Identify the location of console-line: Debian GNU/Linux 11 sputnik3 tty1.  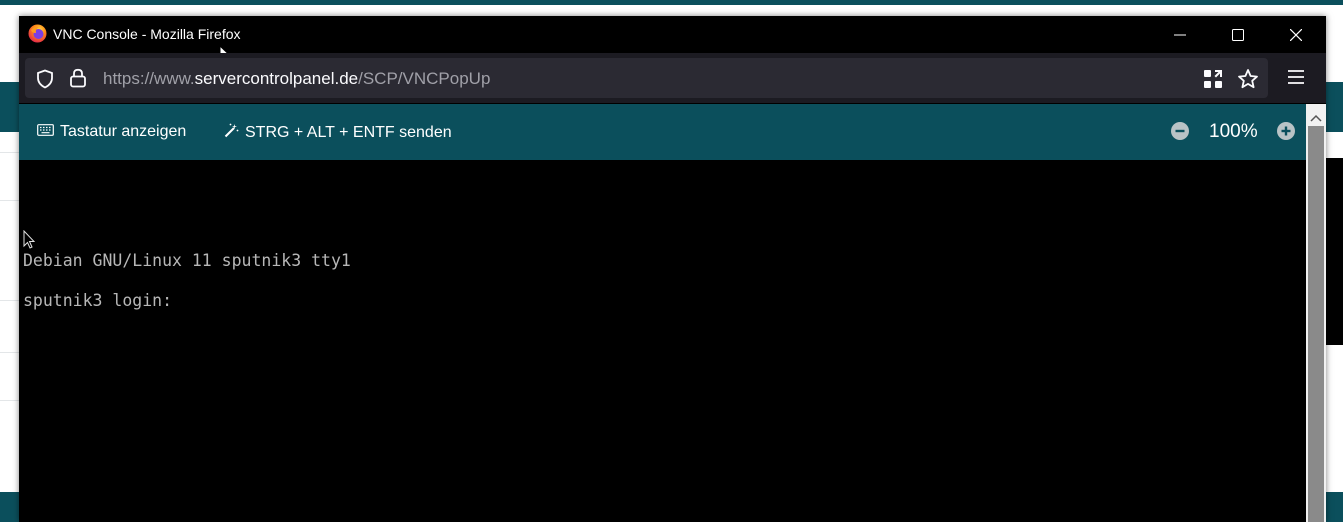
(187, 260).